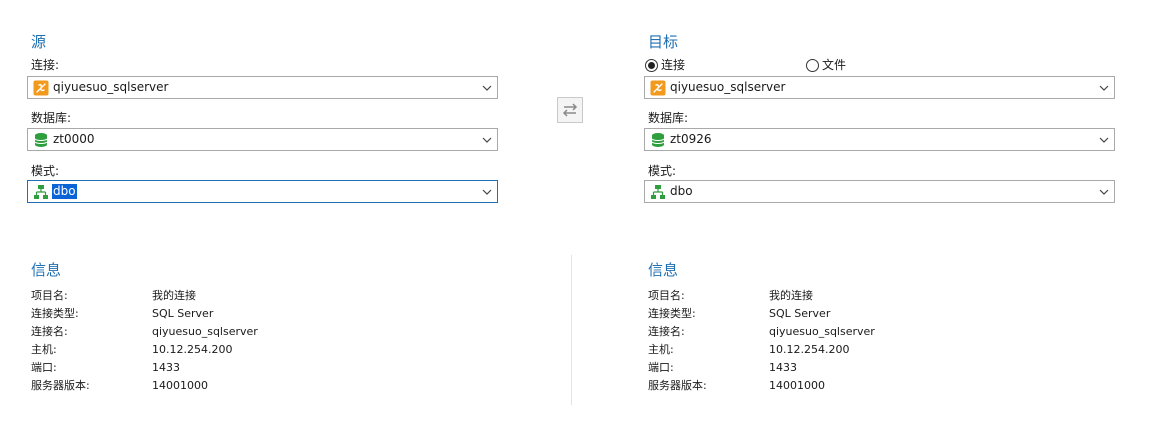 The height and width of the screenshot is (431, 1153). Describe the element at coordinates (681, 191) in the screenshot. I see `target-schema-value: dbo` at that location.